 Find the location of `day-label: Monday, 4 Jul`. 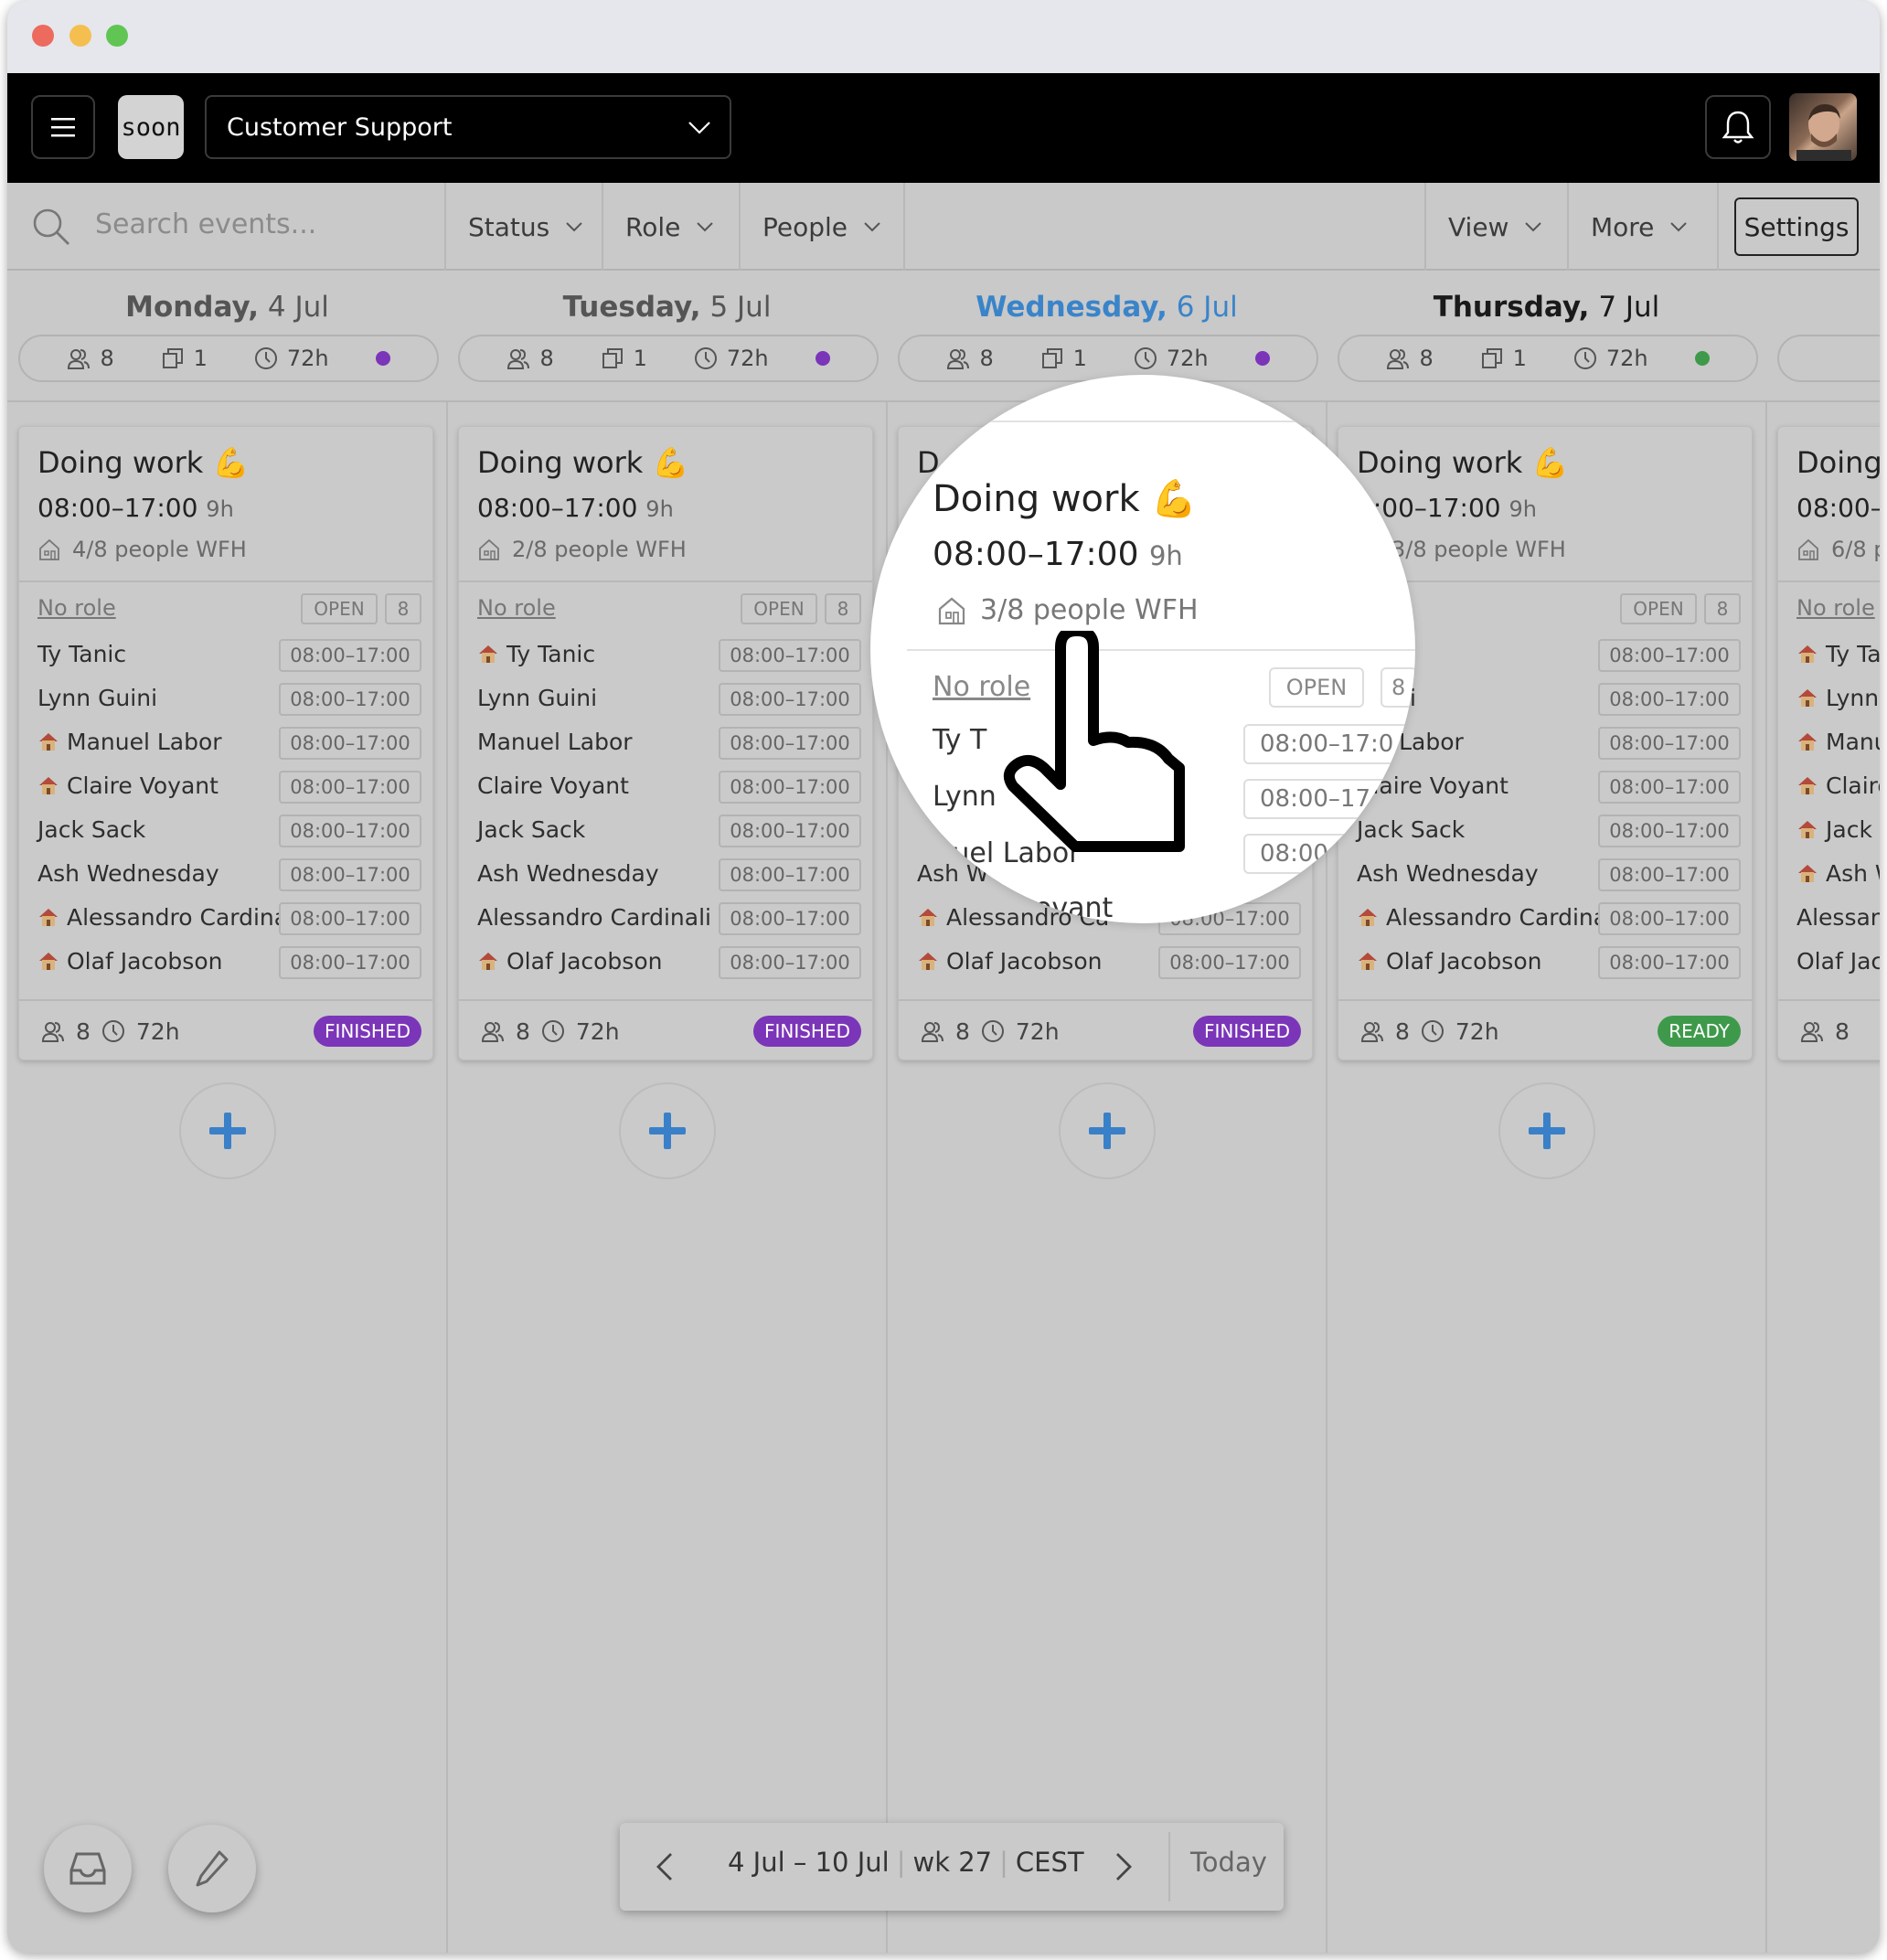

day-label: Monday, 4 Jul is located at coordinates (227, 308).